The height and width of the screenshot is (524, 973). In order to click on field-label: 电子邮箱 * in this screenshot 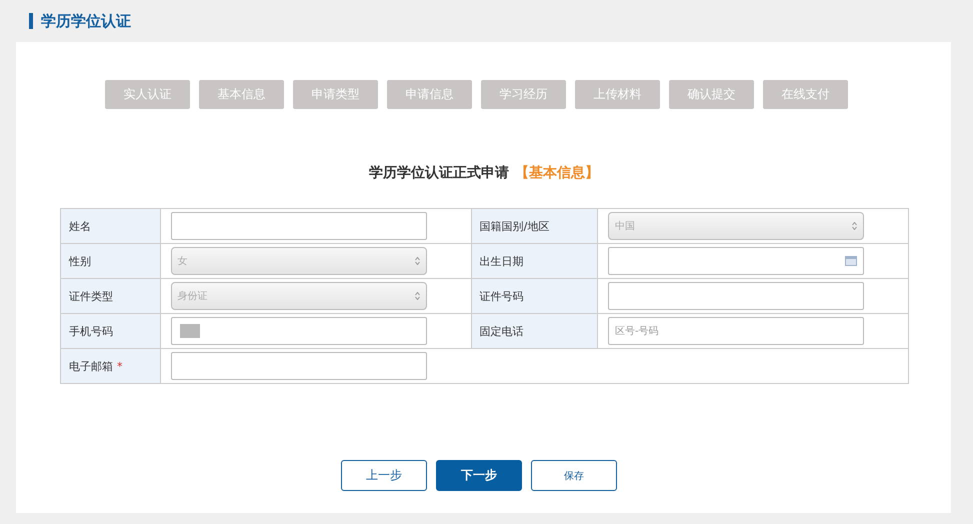, I will do `click(110, 366)`.